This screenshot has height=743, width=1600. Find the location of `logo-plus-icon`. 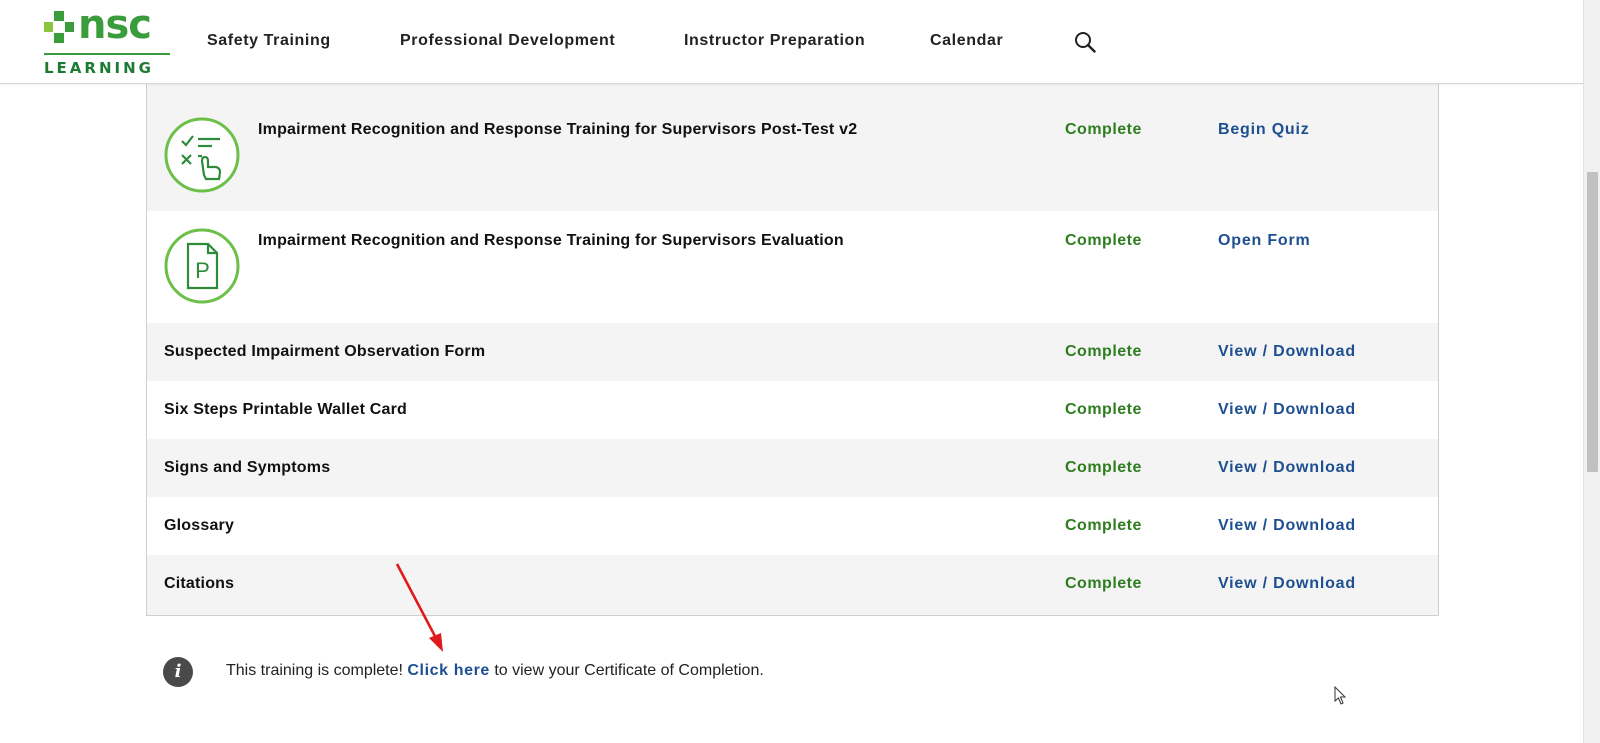

logo-plus-icon is located at coordinates (59, 27).